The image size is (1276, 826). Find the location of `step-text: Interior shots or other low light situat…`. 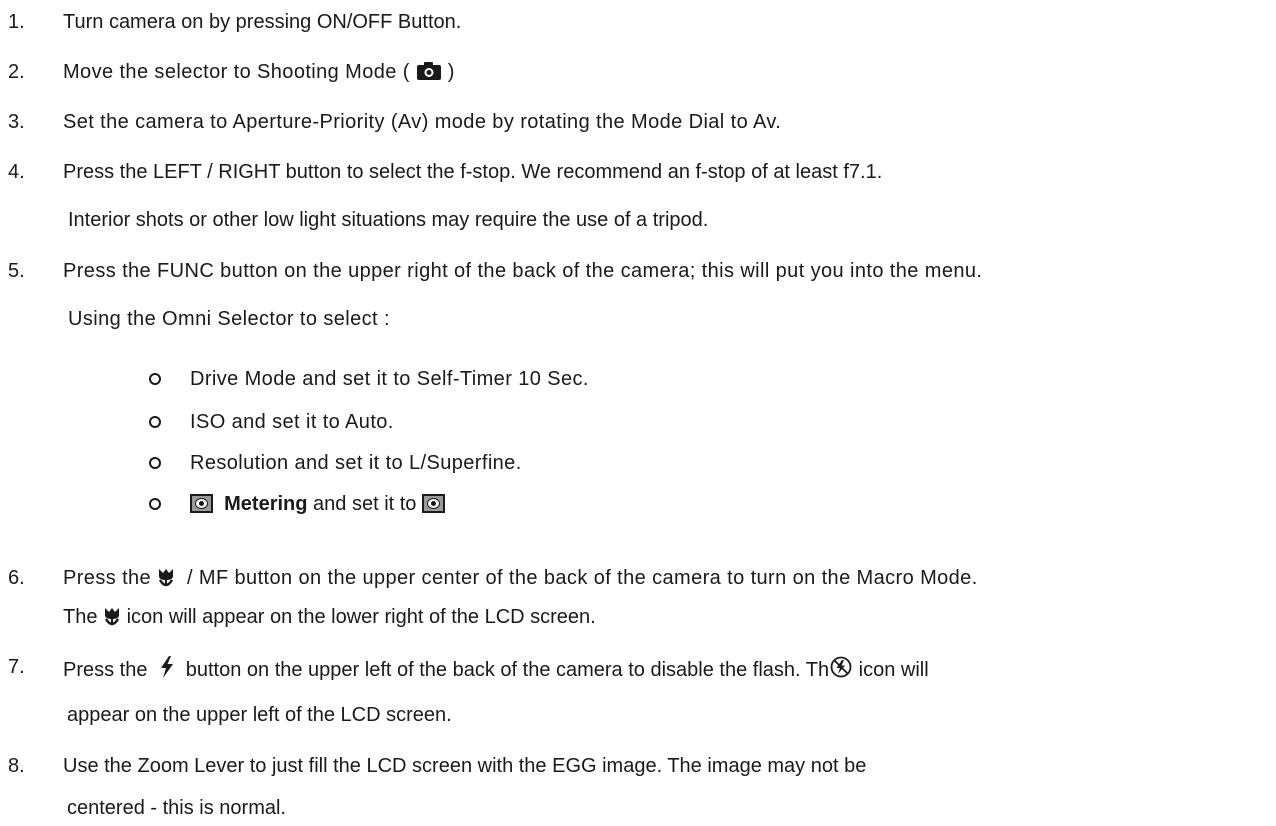

step-text: Interior shots or other low light situat… is located at coordinates (388, 220).